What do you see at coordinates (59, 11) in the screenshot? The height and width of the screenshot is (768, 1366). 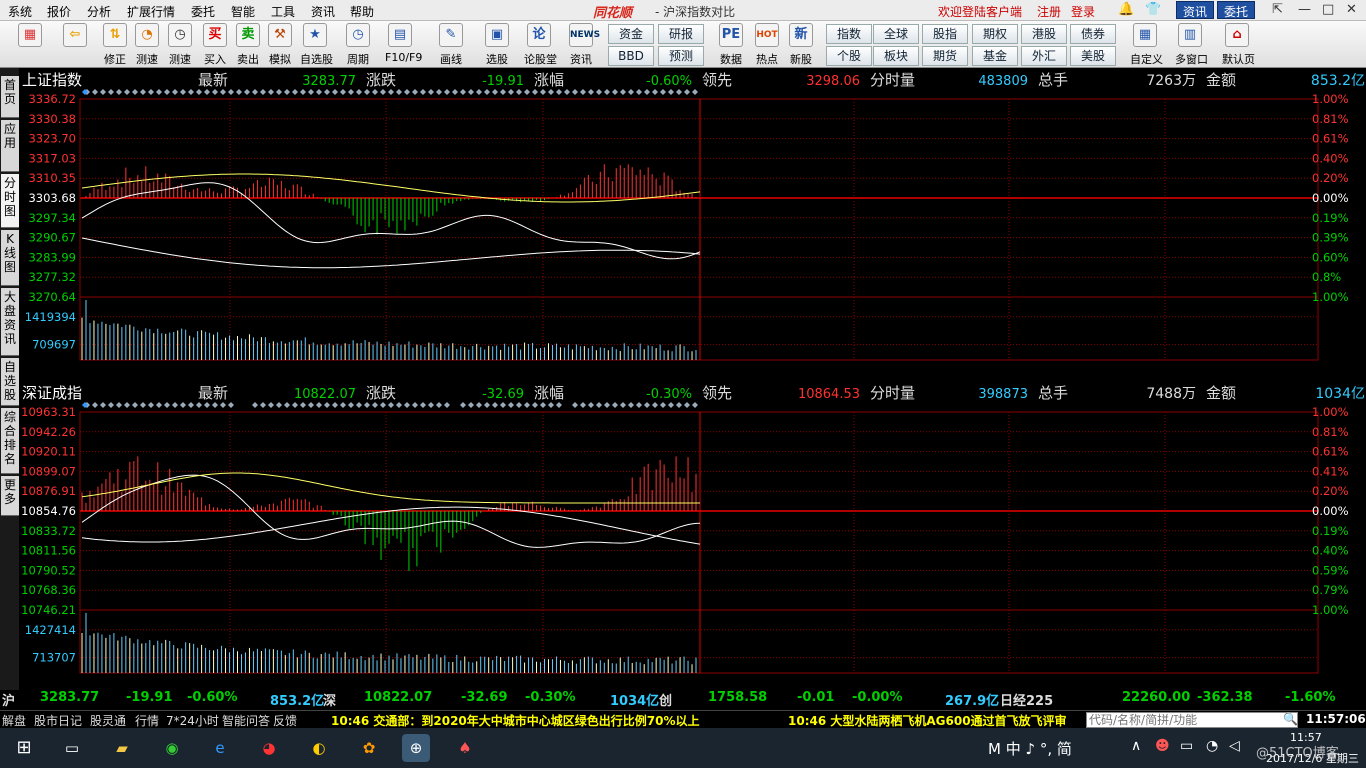 I see `menu-item-1: 报价` at bounding box center [59, 11].